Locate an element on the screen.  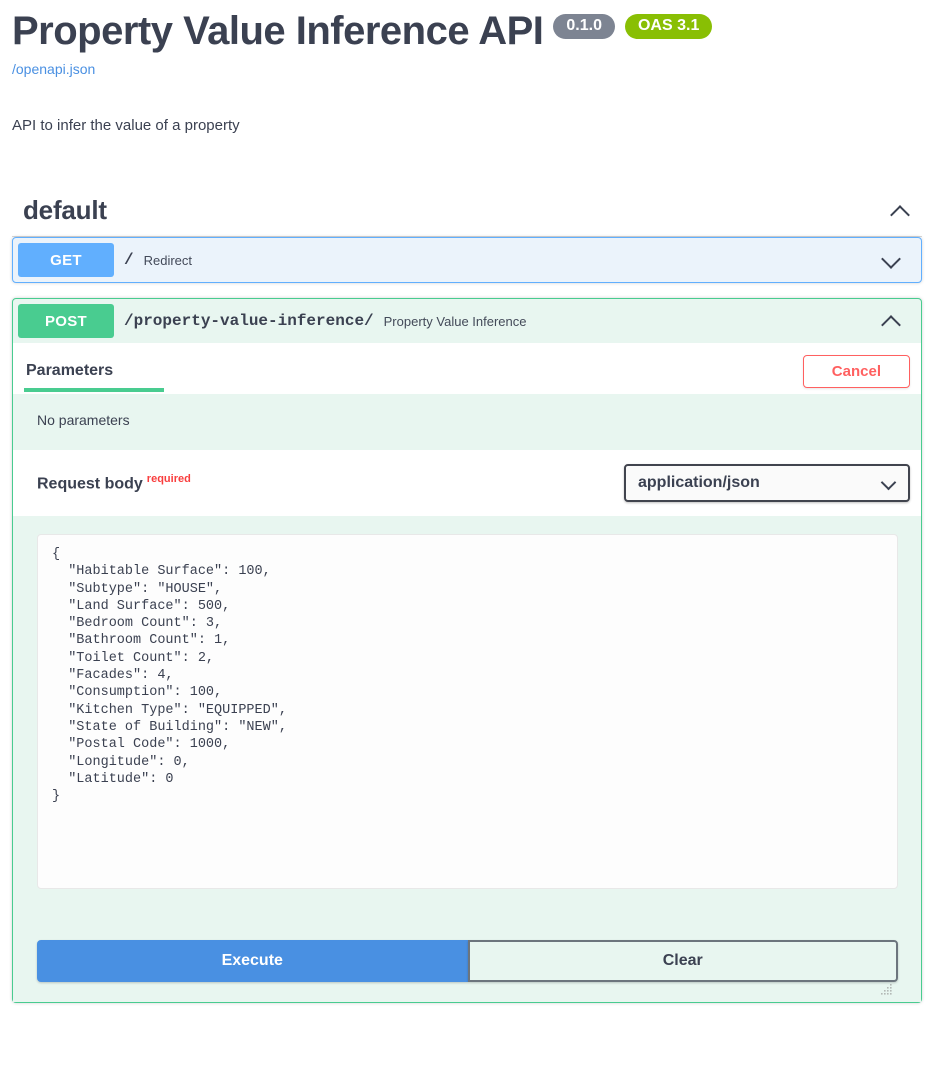
execute-button-row: Execute Clear is located at coordinates (467, 955).